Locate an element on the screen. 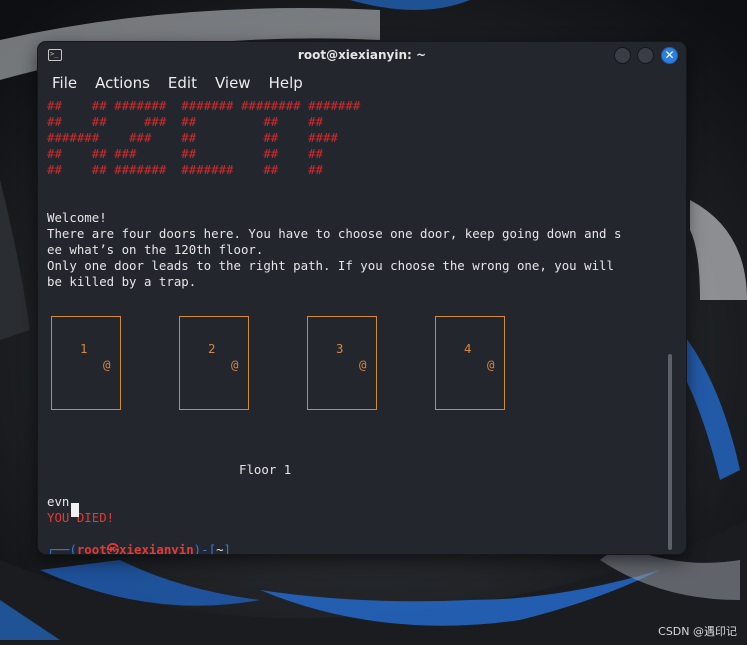  intro-line: be killed by a trap. is located at coordinates (122, 281).